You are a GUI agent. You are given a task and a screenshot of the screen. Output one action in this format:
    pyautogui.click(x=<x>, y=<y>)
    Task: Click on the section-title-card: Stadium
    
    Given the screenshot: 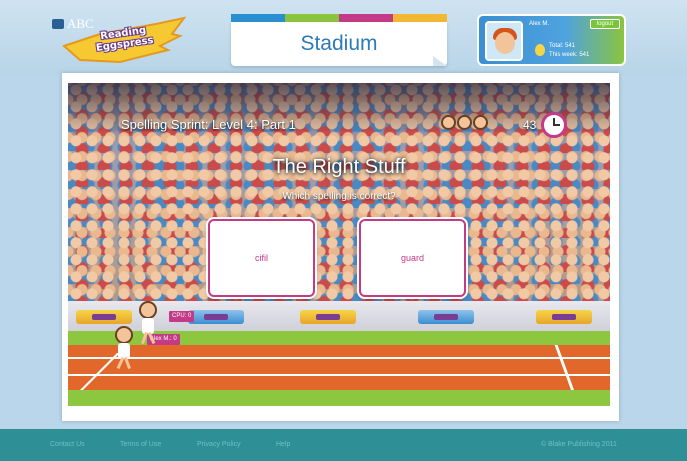 What is the action you would take?
    pyautogui.click(x=339, y=44)
    